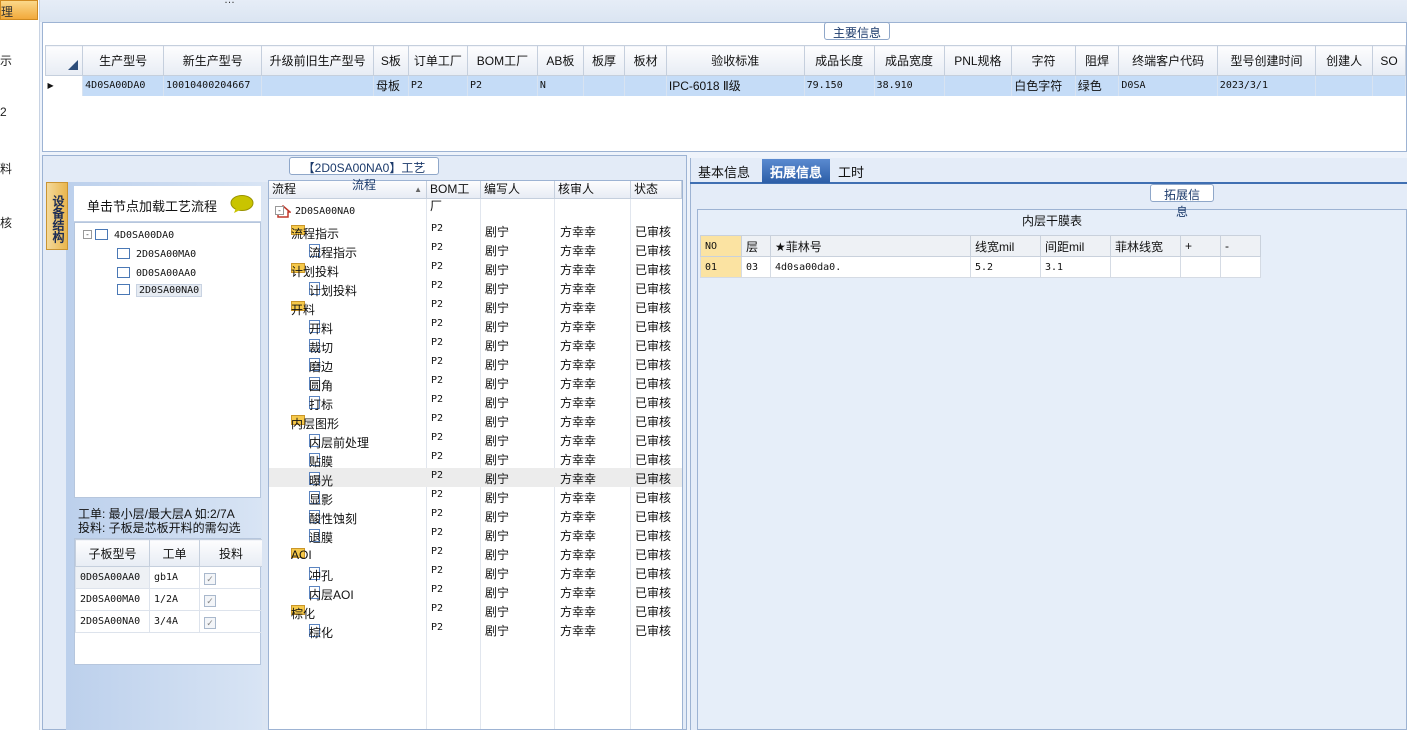 The image size is (1407, 730). Describe the element at coordinates (475, 459) in the screenshot. I see `process-row: └贴膜P2剧宁方幸幸已审核` at that location.